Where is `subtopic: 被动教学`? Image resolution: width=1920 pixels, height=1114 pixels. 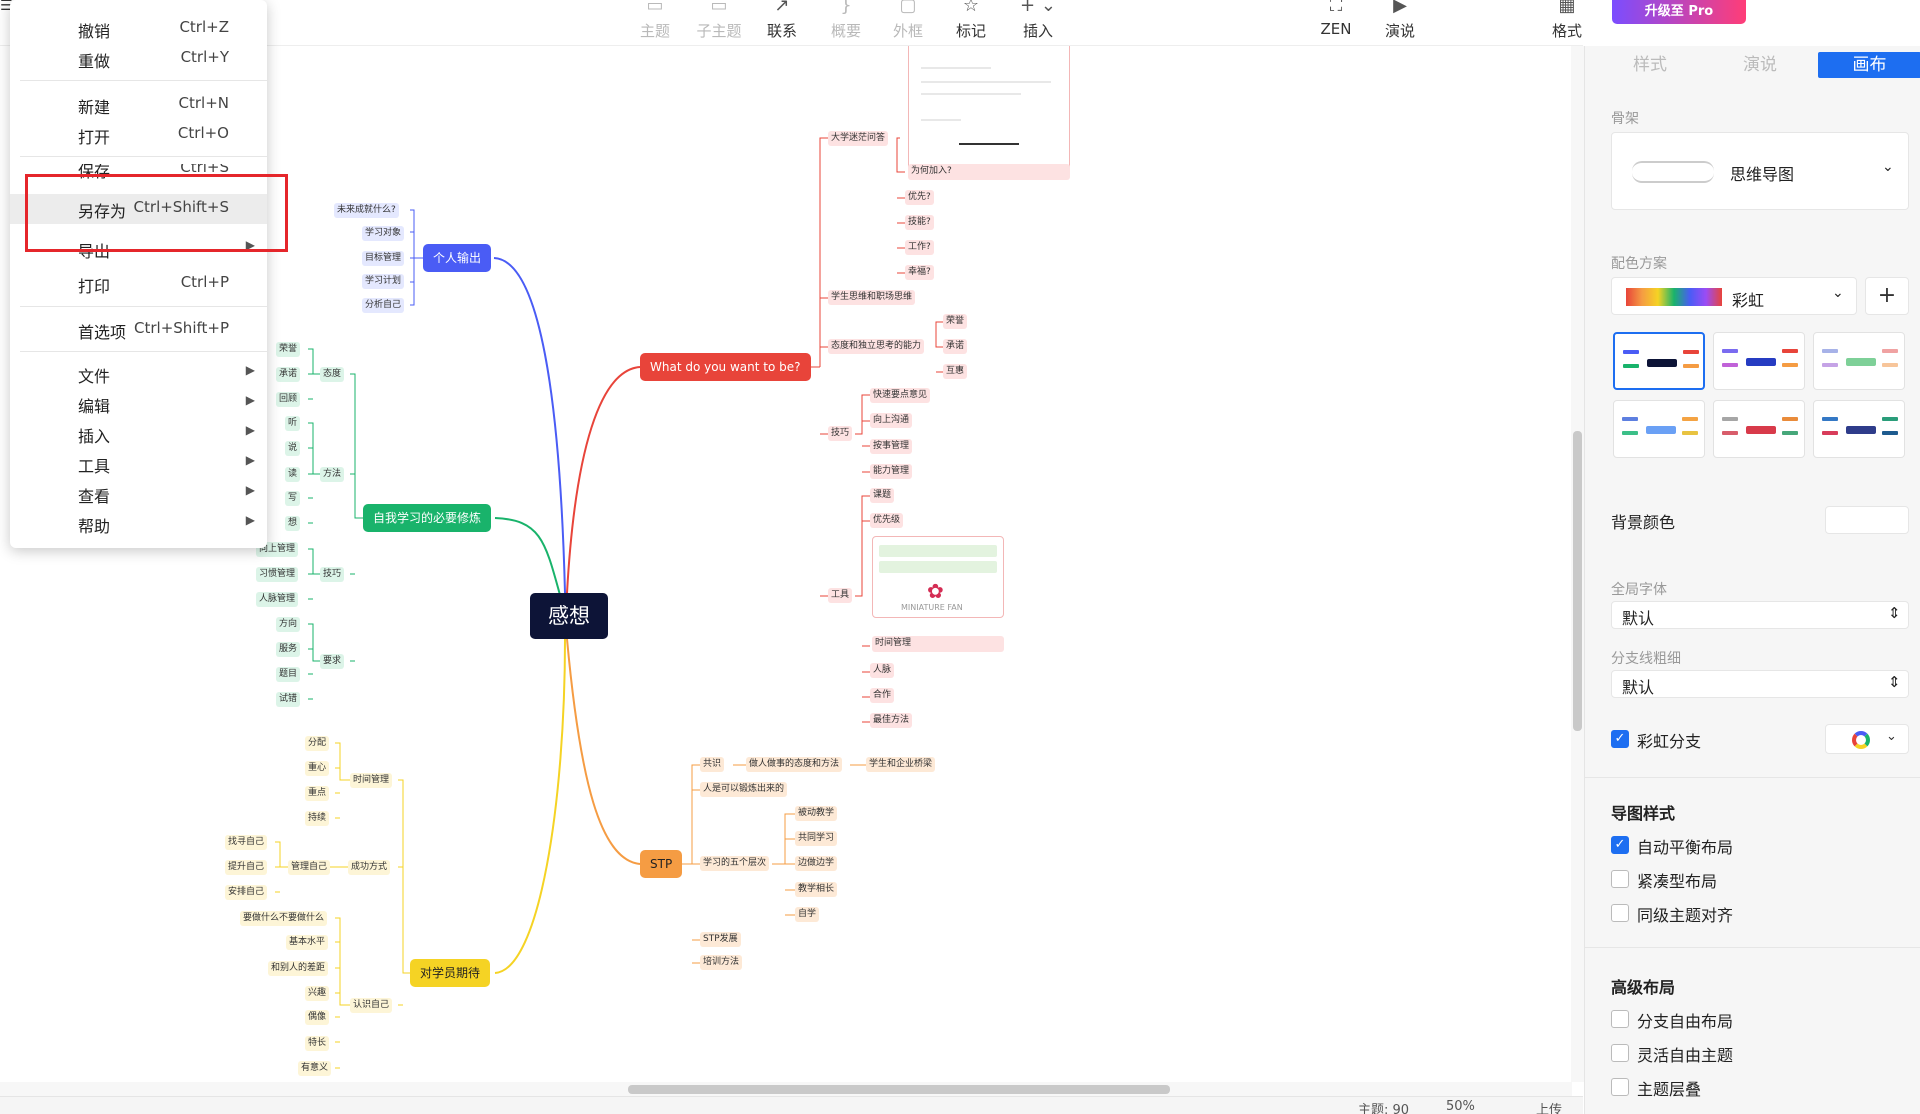 subtopic: 被动教学 is located at coordinates (816, 813).